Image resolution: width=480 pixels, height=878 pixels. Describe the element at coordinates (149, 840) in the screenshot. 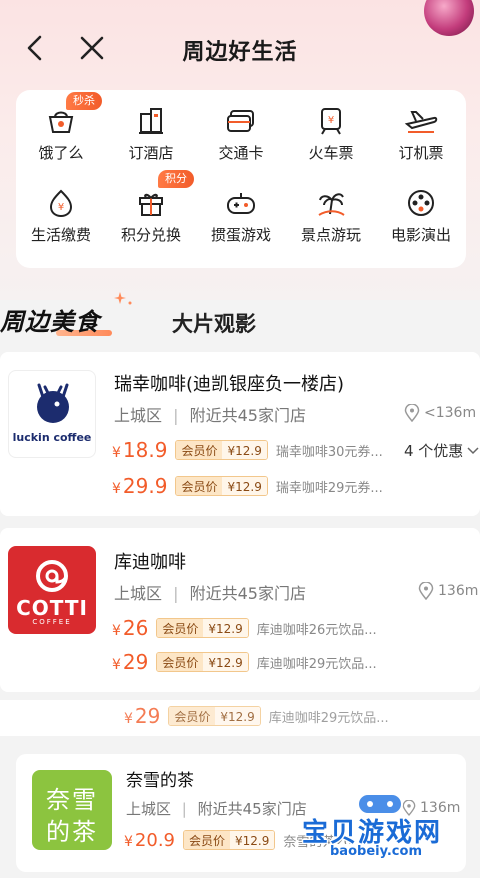

I see `deal-price: ¥20.9` at that location.